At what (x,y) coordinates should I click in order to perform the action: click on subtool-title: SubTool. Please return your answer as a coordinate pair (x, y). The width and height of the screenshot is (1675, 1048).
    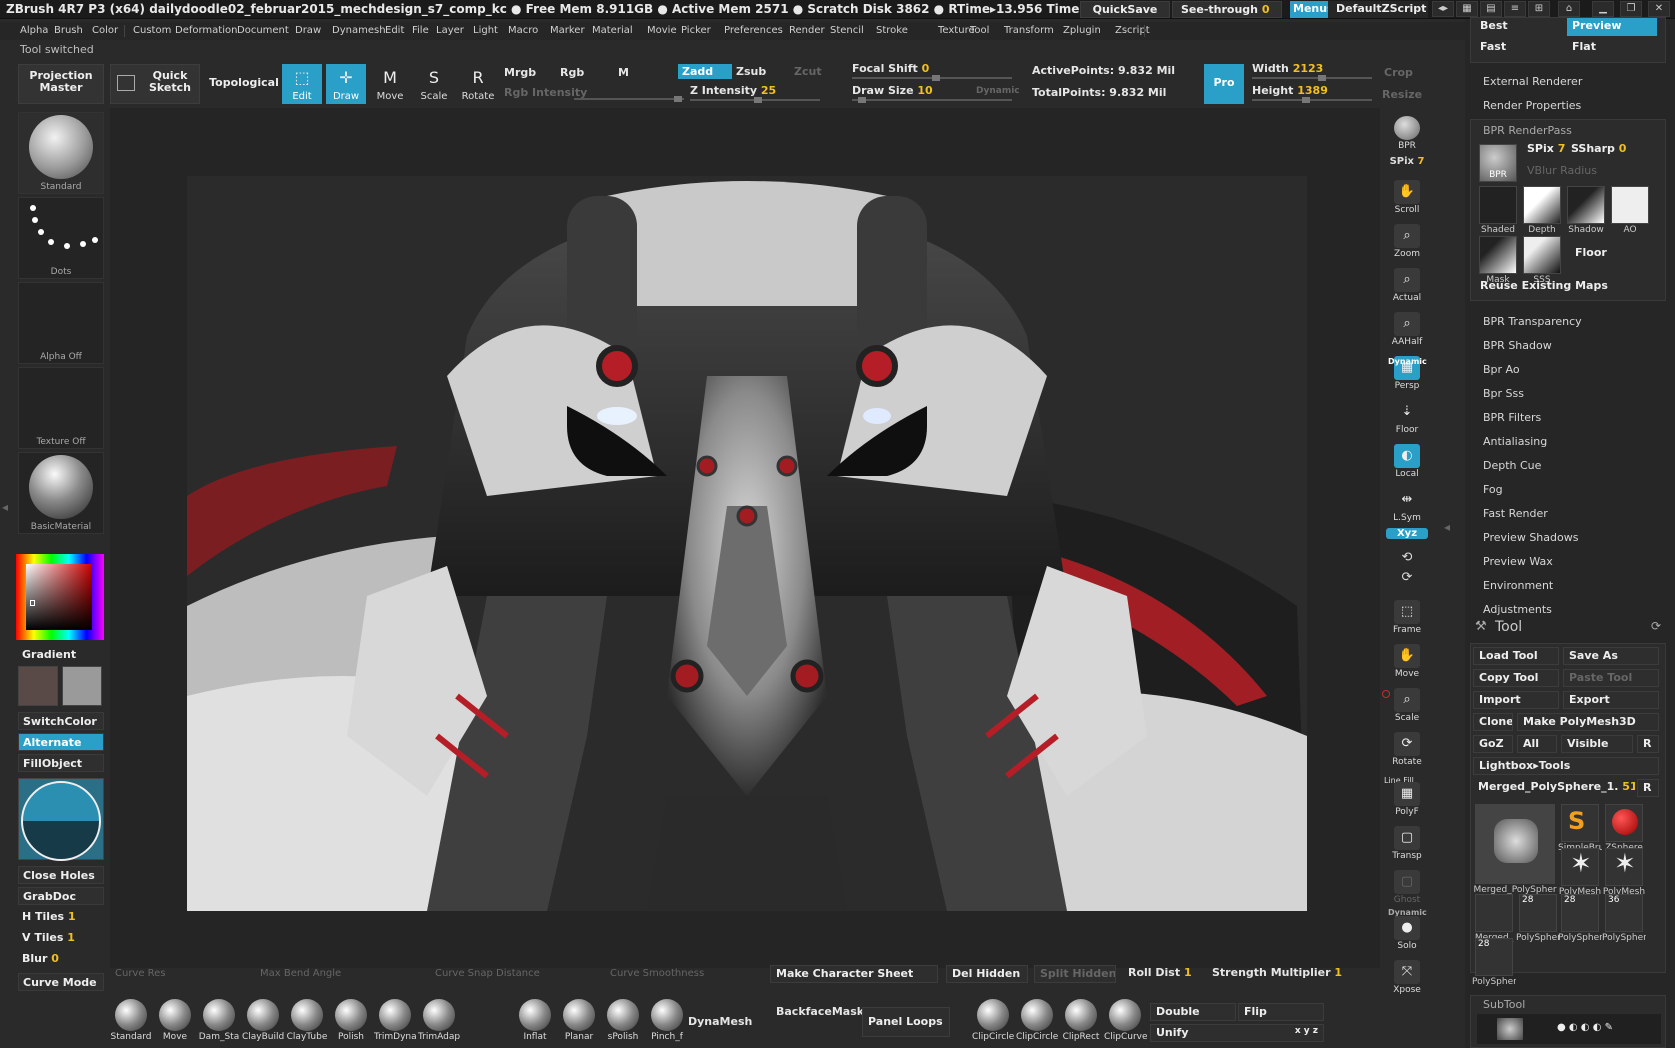
    Looking at the image, I should click on (1504, 1004).